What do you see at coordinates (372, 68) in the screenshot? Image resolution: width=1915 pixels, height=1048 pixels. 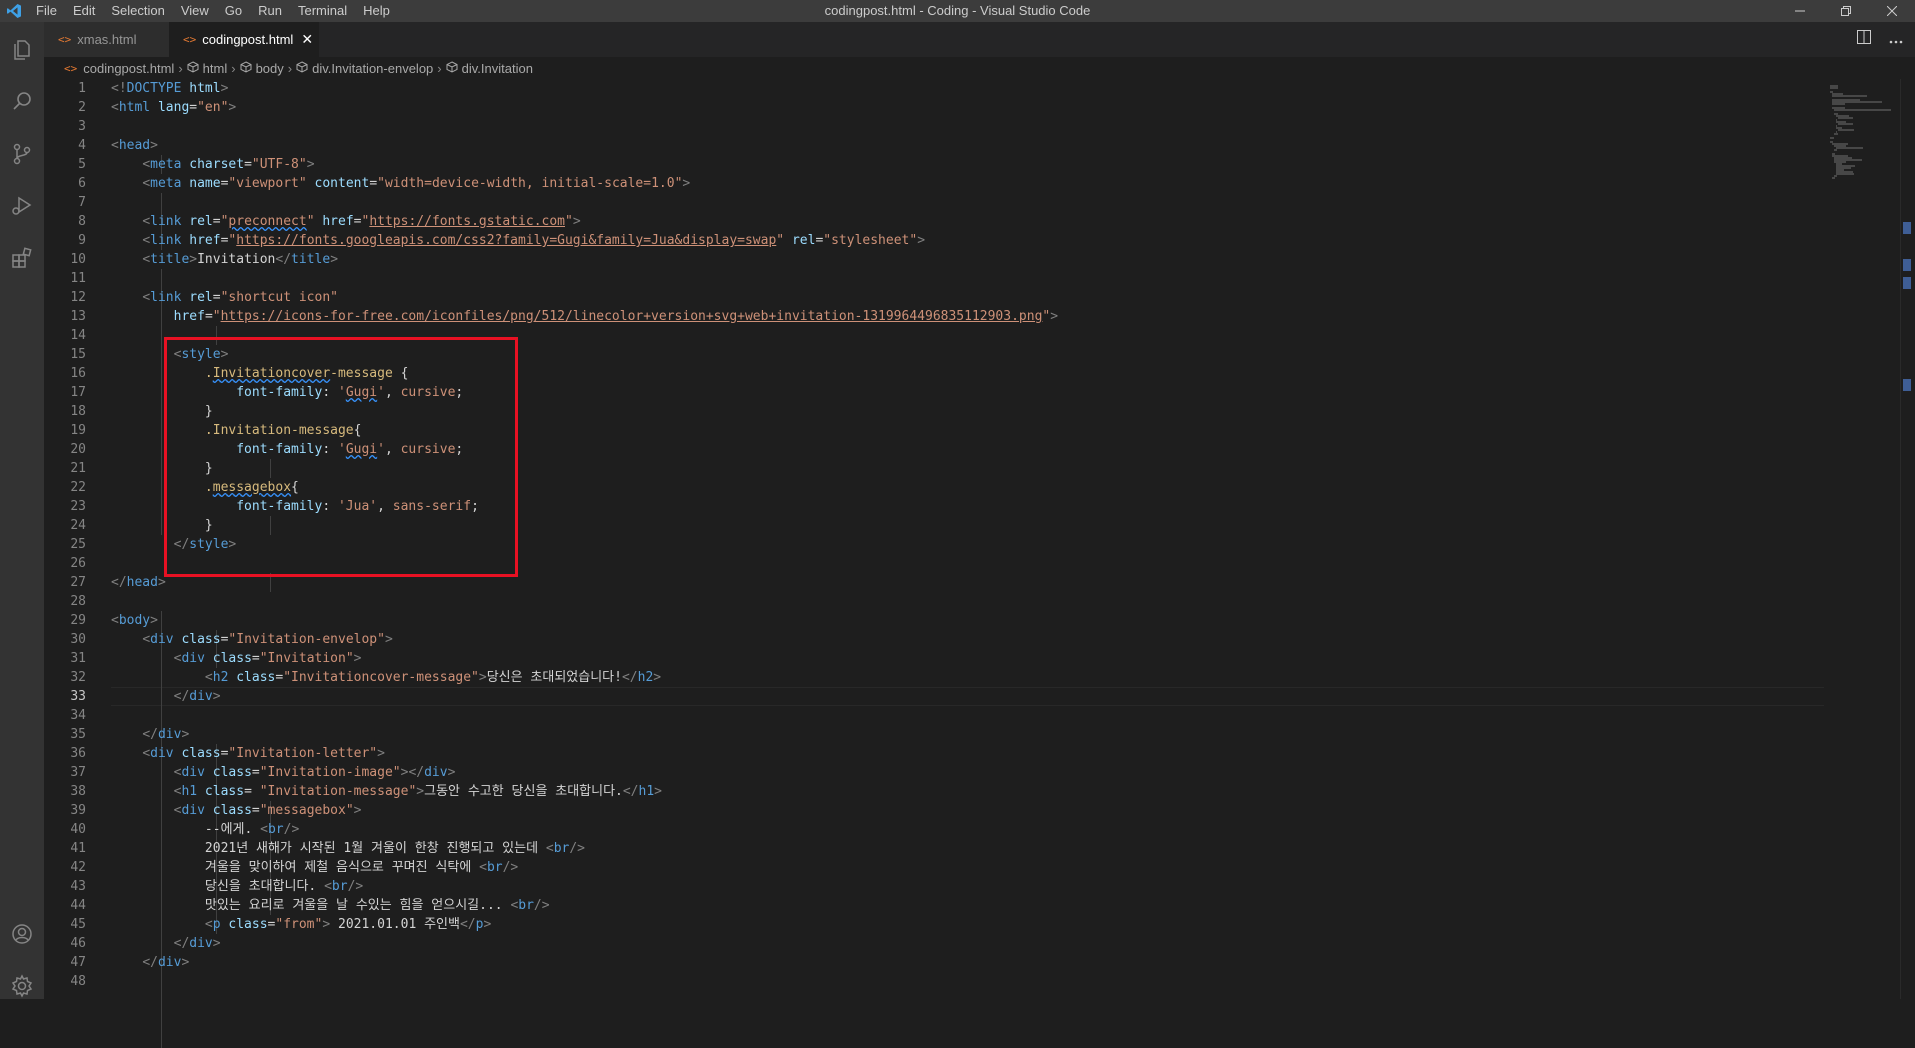 I see `breadcrumb-div-envelop: div.Invitation-envelop` at bounding box center [372, 68].